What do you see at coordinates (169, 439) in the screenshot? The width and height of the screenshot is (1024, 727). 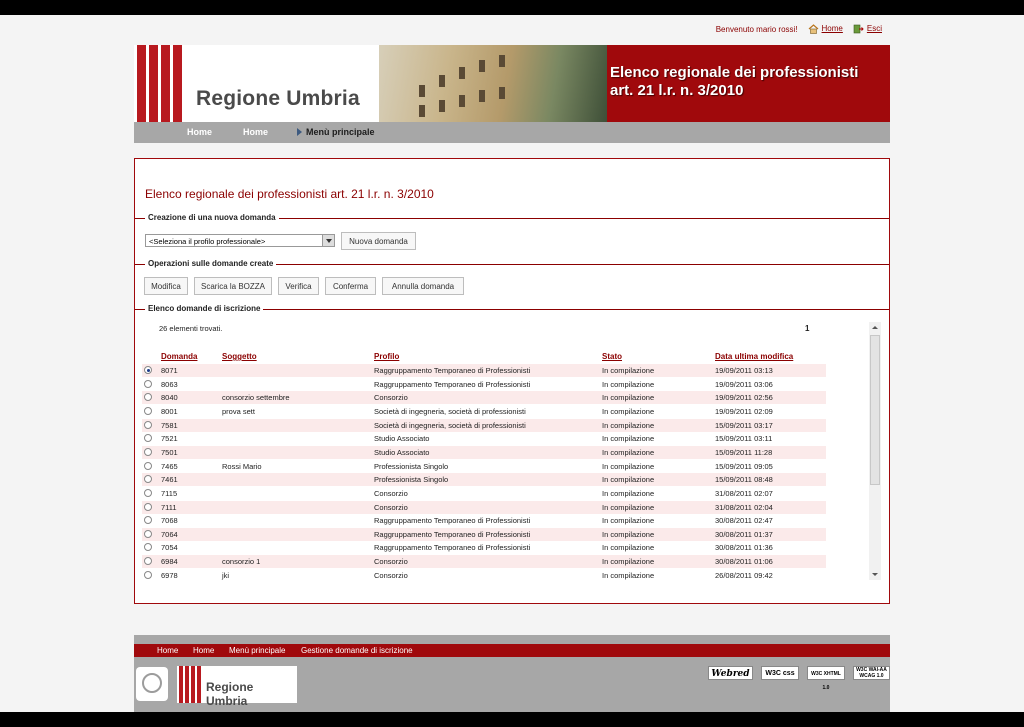 I see `cell-domanda: 7521` at bounding box center [169, 439].